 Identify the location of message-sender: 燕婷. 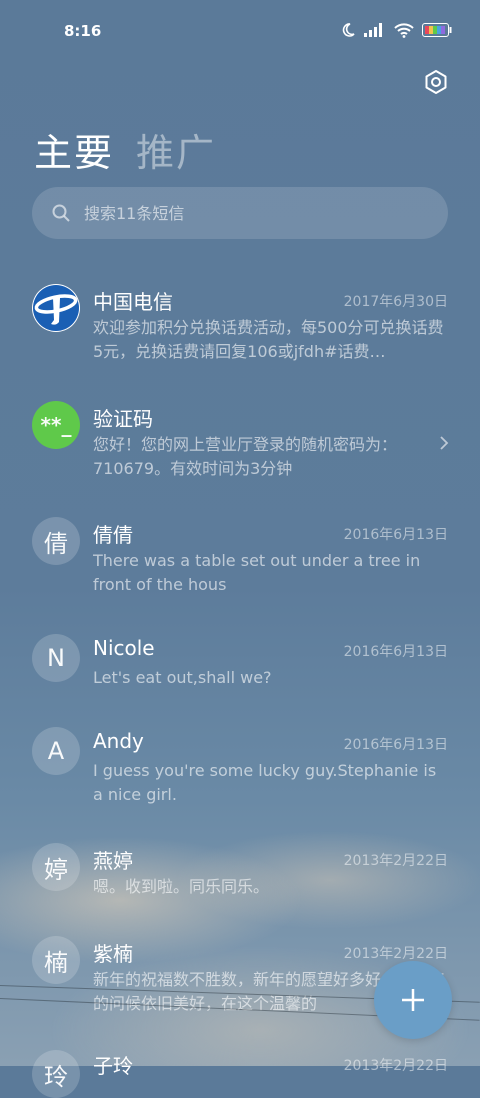
(113, 861).